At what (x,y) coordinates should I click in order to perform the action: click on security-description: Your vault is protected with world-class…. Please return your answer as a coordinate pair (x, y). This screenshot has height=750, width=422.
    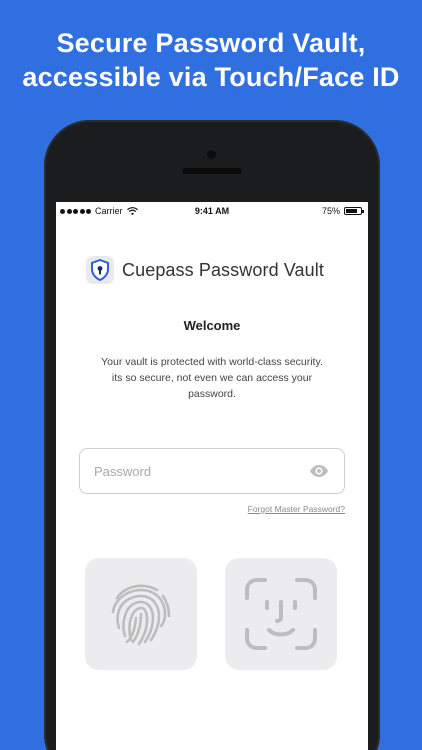
    Looking at the image, I should click on (212, 378).